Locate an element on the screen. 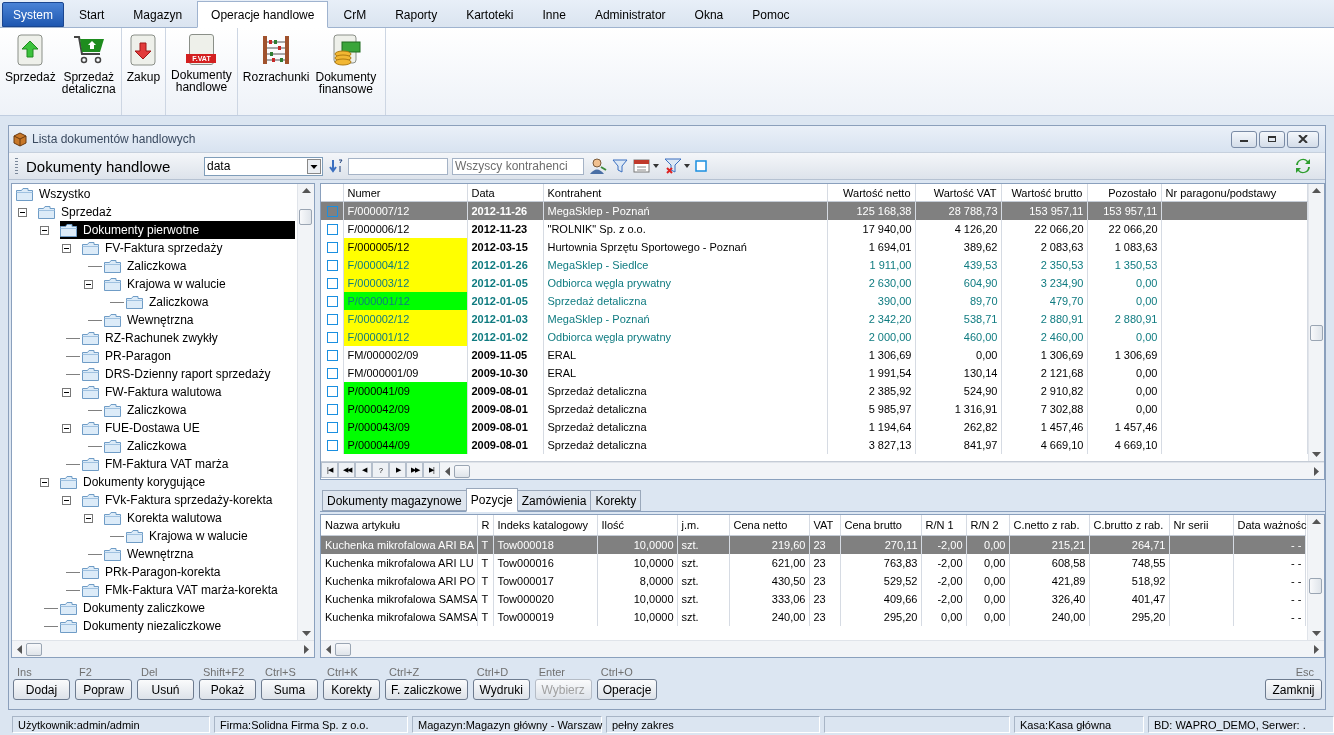 The image size is (1334, 735). tab: Pozycje is located at coordinates (491, 500).